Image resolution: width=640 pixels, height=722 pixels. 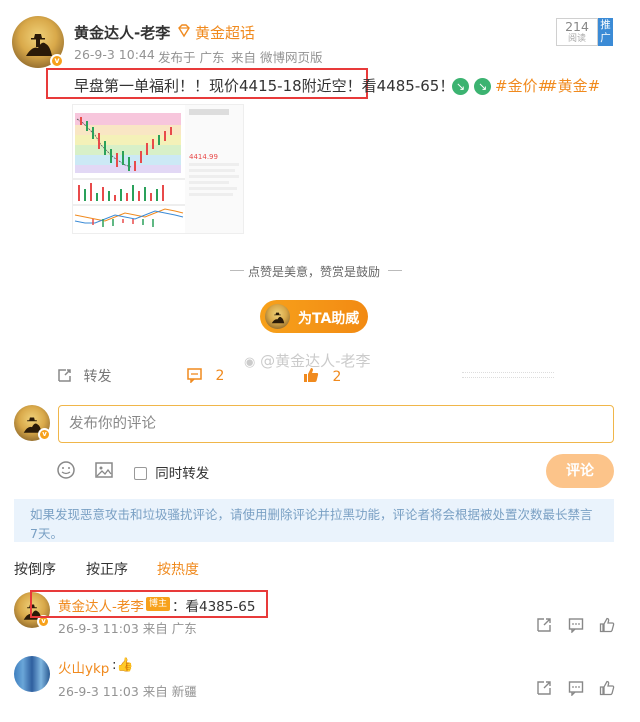 What do you see at coordinates (336, 424) in the screenshot?
I see `comment-input: 发布你的评论` at bounding box center [336, 424].